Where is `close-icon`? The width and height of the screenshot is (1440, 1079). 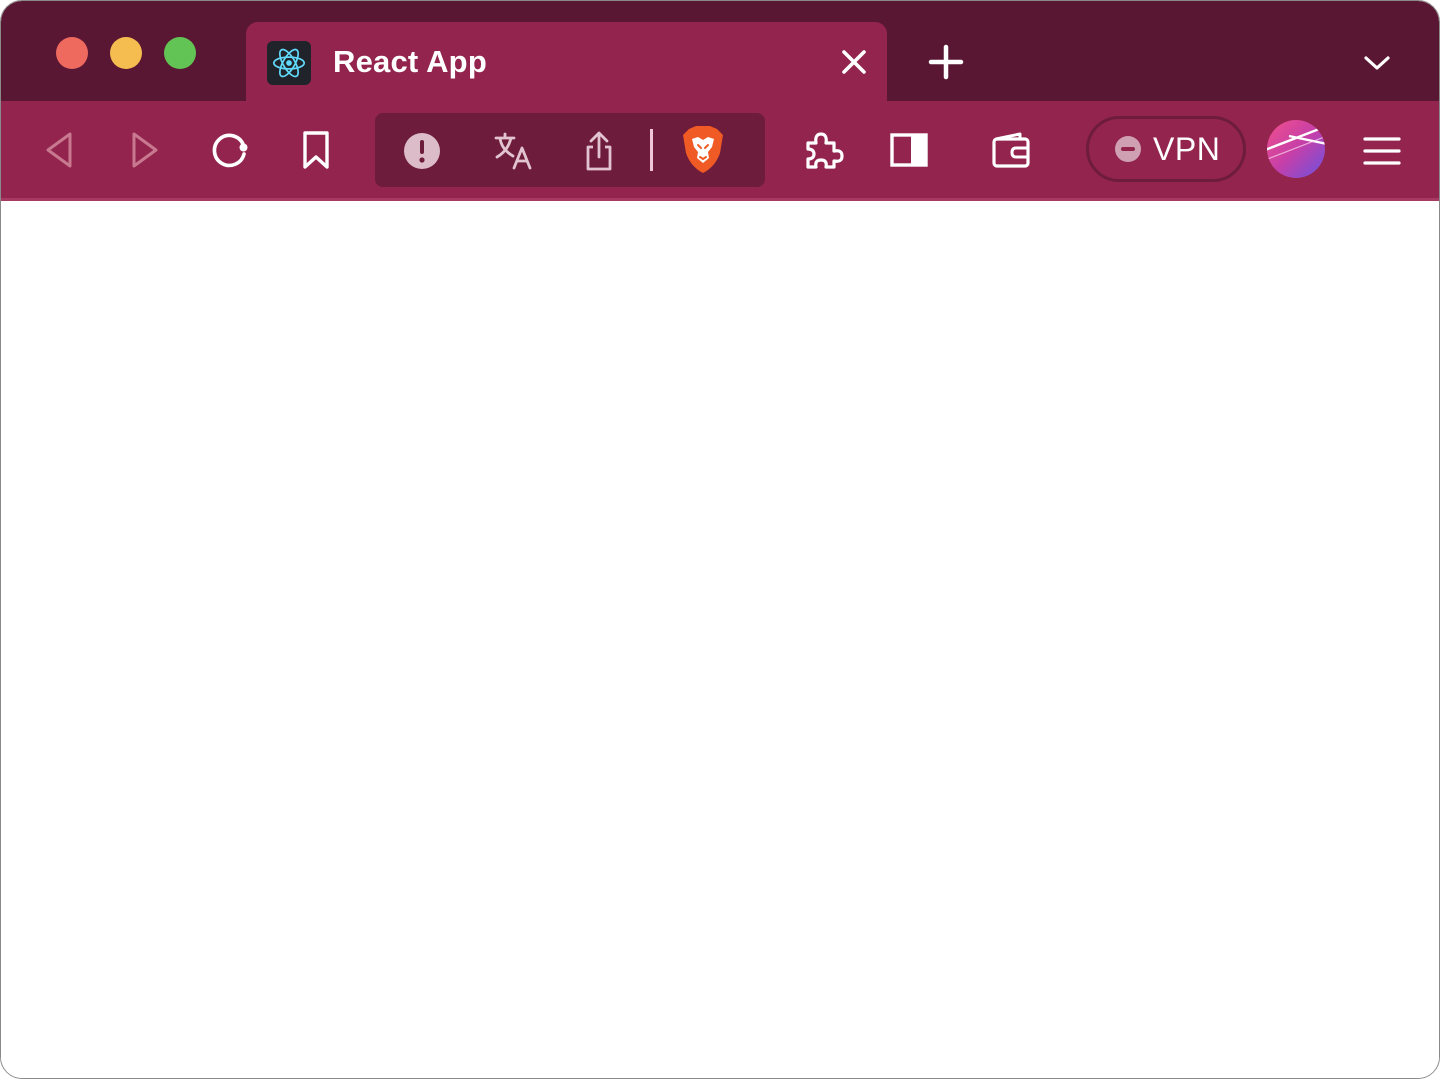
close-icon is located at coordinates (854, 62).